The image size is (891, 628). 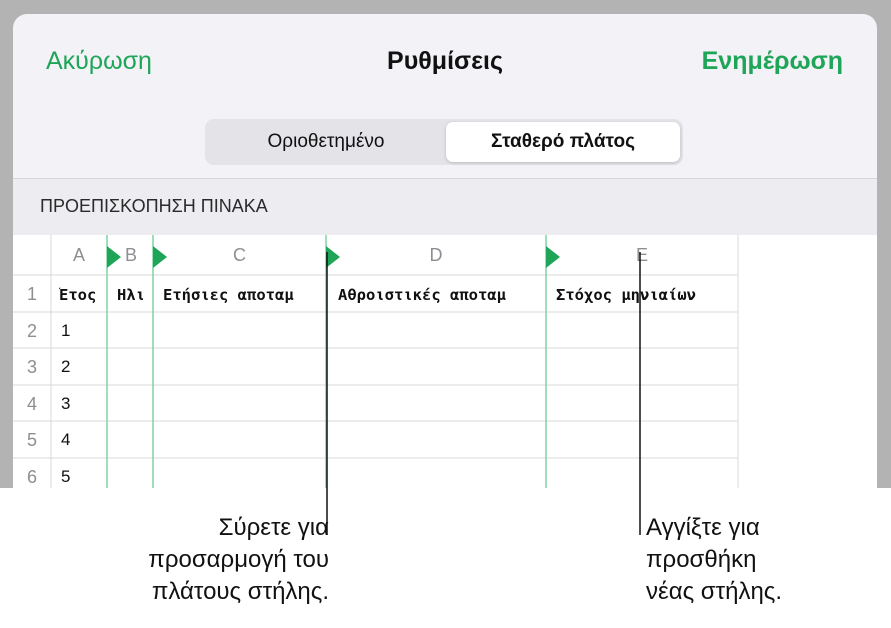 I want to click on tap-callout: Αγγίξτε για προσθήκη νέας στήλης., so click(x=714, y=560).